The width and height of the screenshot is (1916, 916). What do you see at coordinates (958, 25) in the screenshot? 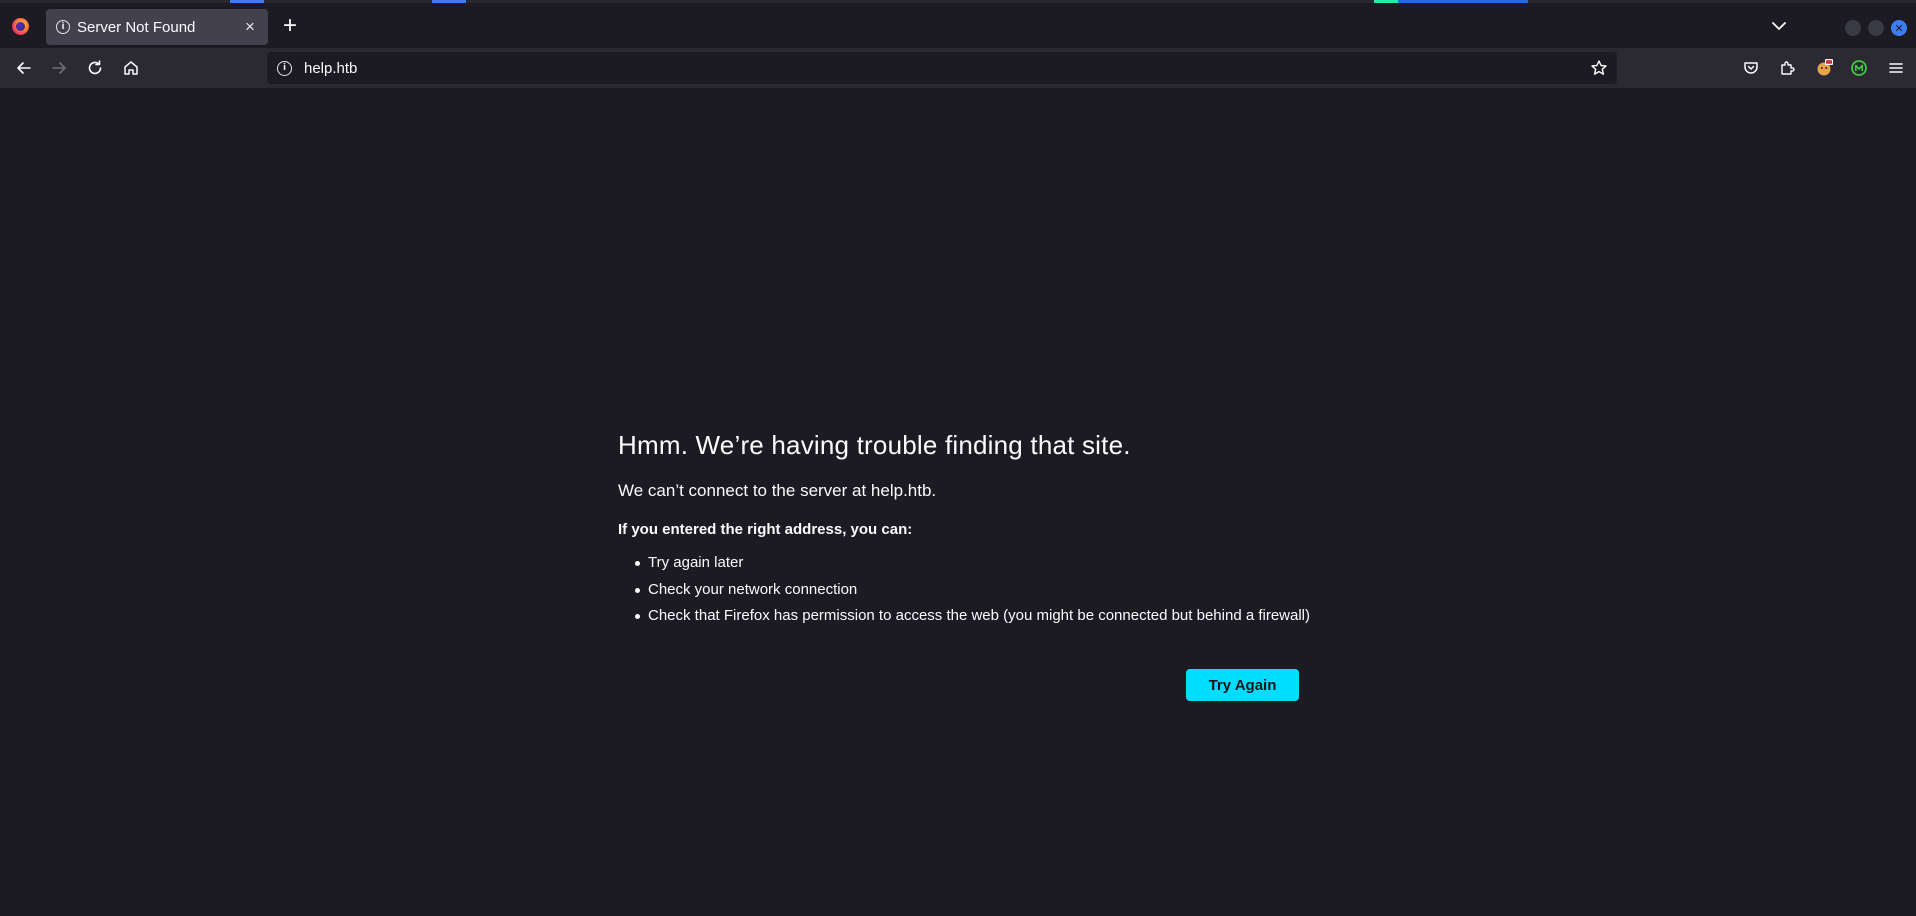
I see `tab-bar: i Server Not Found × + ✕` at bounding box center [958, 25].